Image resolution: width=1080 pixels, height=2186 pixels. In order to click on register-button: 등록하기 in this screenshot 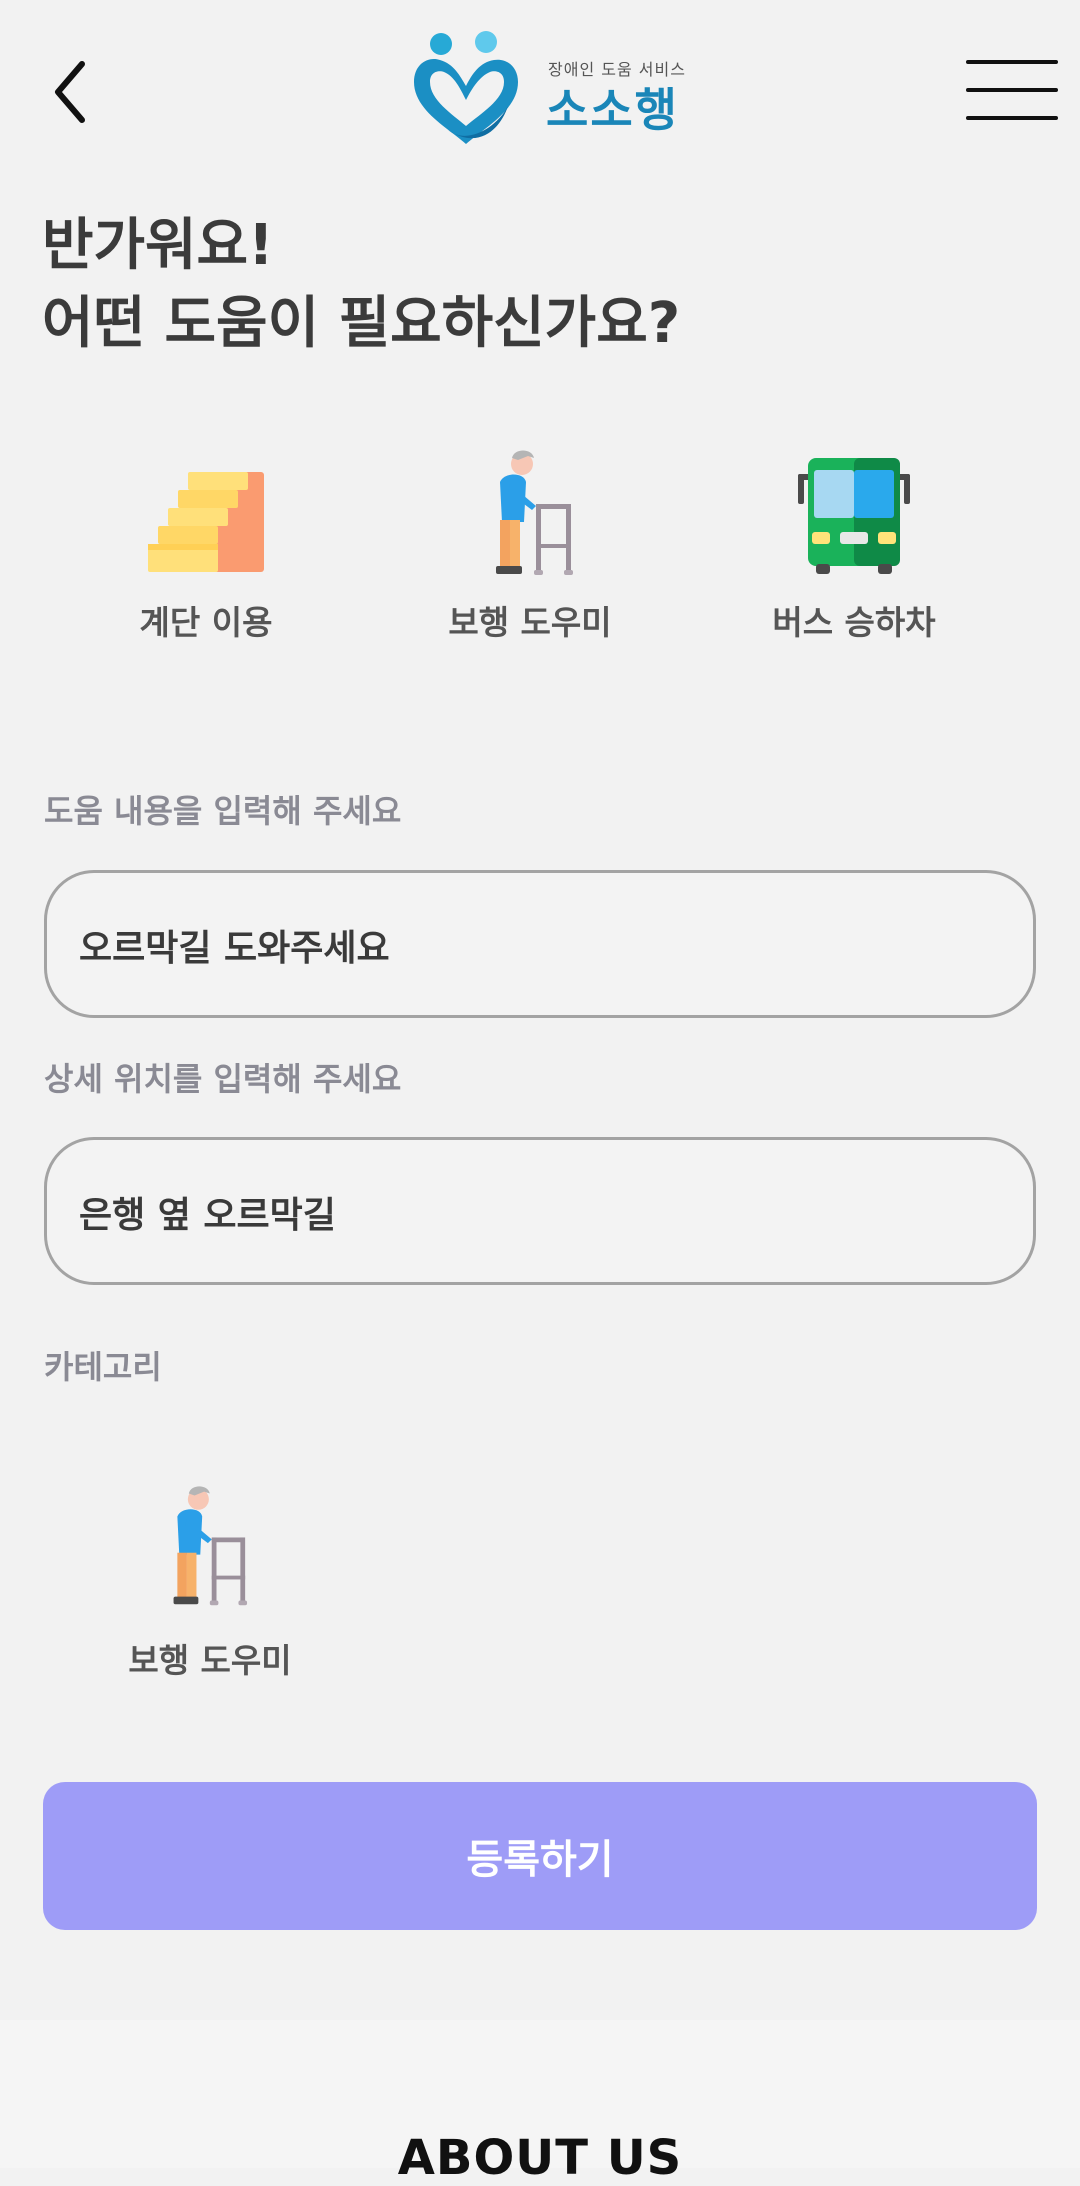, I will do `click(540, 1856)`.